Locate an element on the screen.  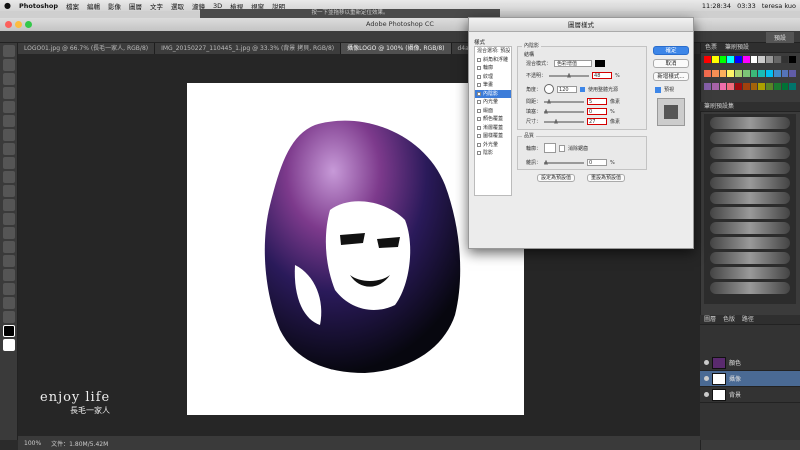
layer-row-selected: 攝像 is located at coordinates (750, 379).